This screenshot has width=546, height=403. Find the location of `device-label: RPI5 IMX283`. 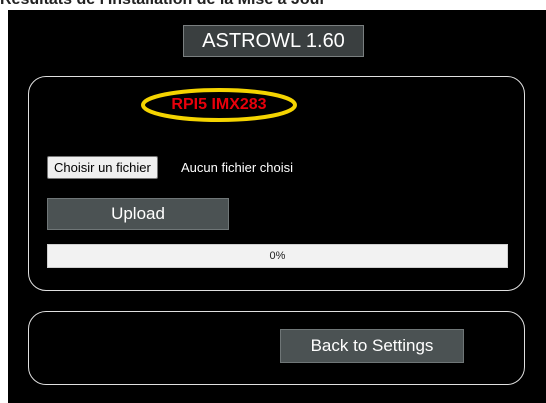

device-label: RPI5 IMX283 is located at coordinates (219, 104).